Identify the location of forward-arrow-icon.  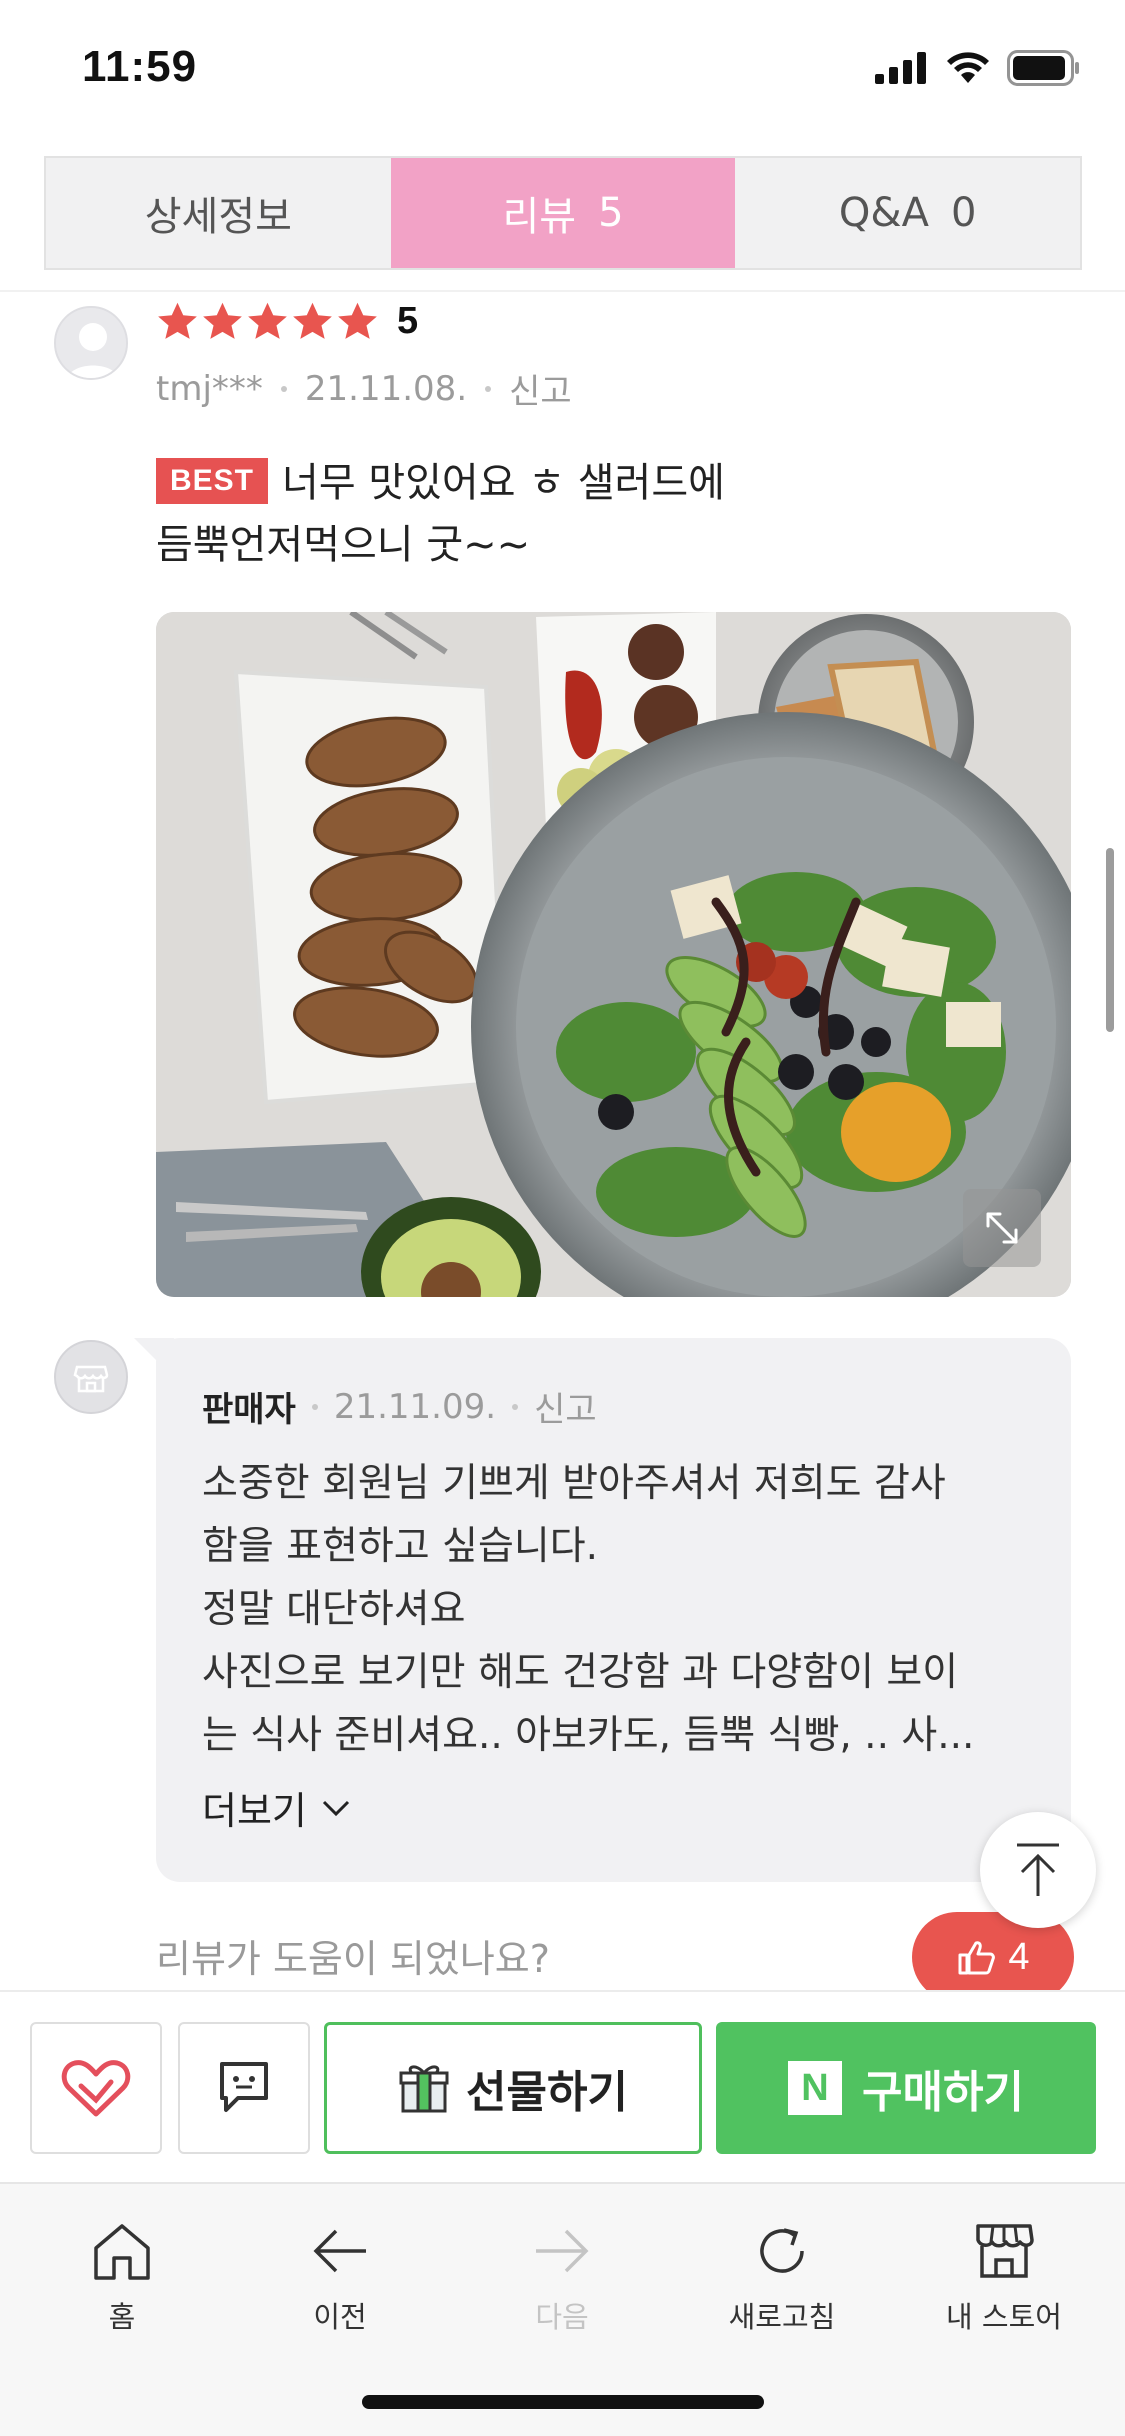
(562, 2251).